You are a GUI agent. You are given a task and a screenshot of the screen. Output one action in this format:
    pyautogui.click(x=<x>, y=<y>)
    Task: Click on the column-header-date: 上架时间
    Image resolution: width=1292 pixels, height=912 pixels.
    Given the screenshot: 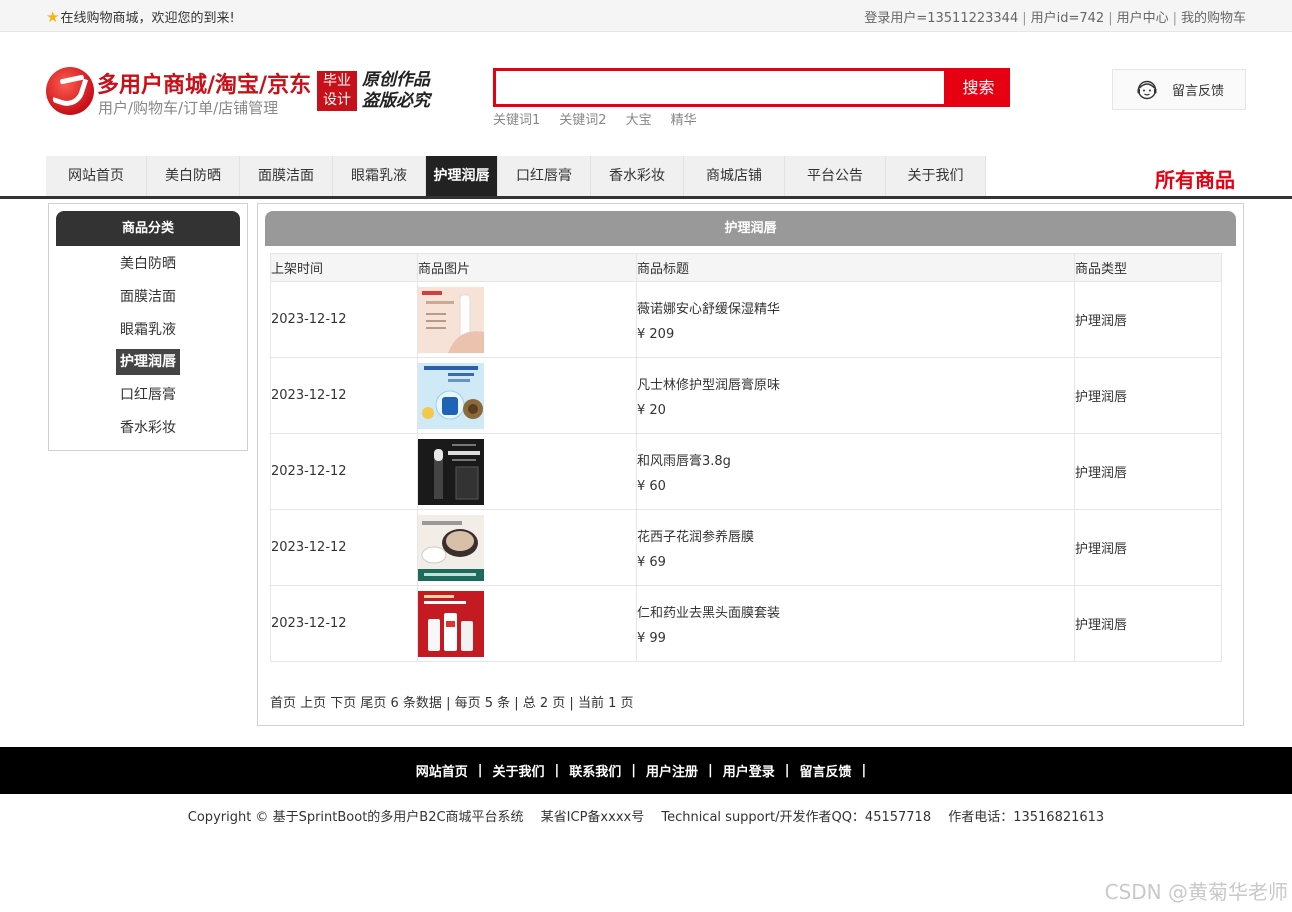 What is the action you would take?
    pyautogui.click(x=344, y=267)
    